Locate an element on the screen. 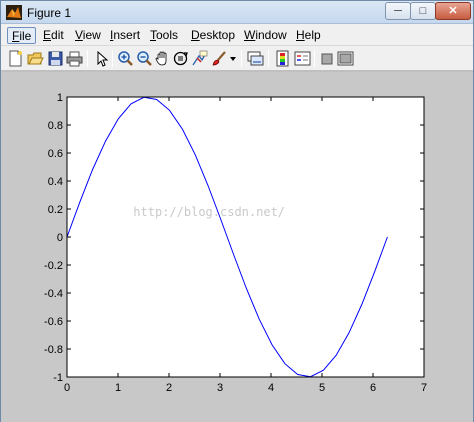 This screenshot has height=422, width=474. maximize-button: □ is located at coordinates (423, 11).